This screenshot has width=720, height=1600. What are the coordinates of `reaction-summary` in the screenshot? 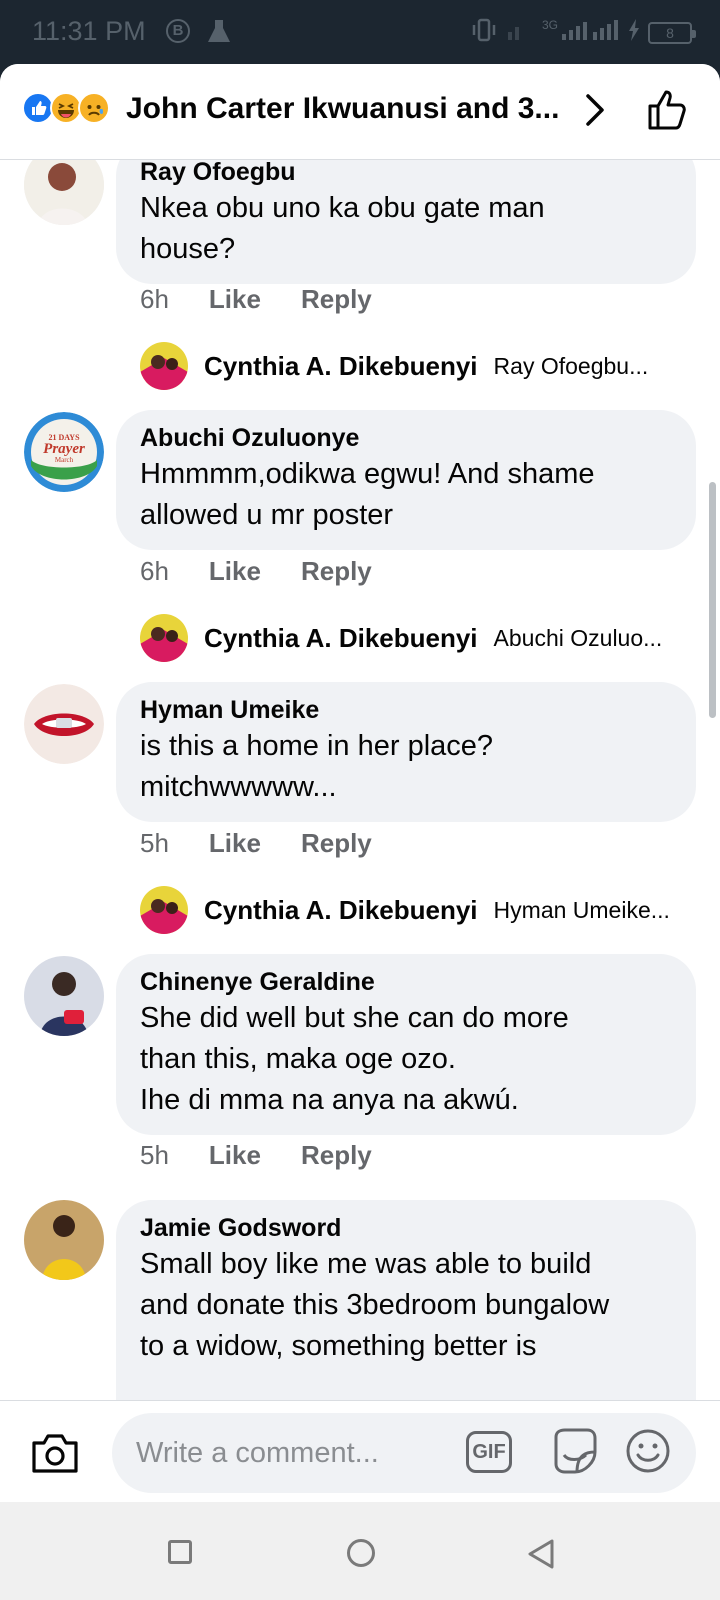 It's located at (66, 108).